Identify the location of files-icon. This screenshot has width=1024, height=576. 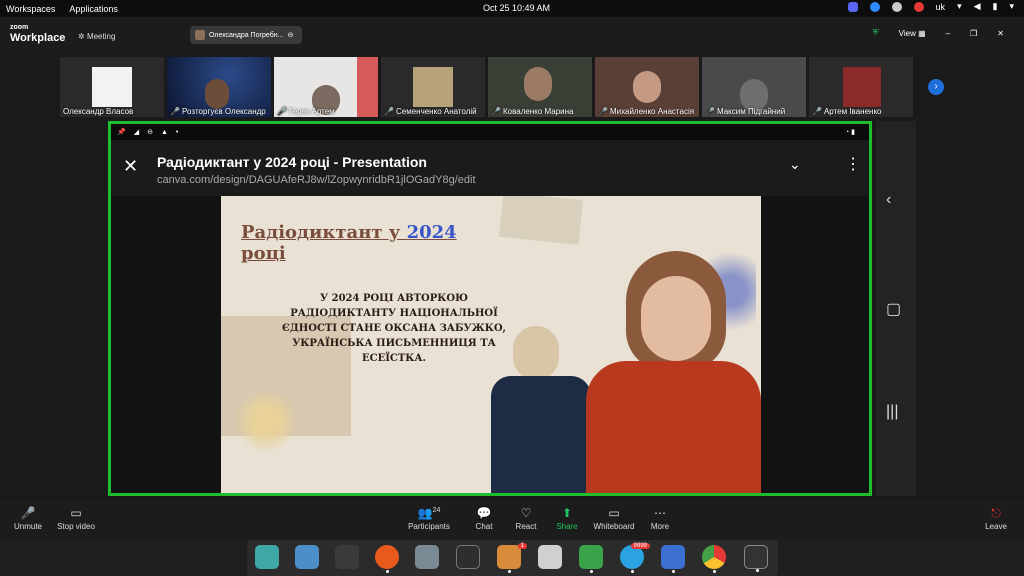
(427, 557).